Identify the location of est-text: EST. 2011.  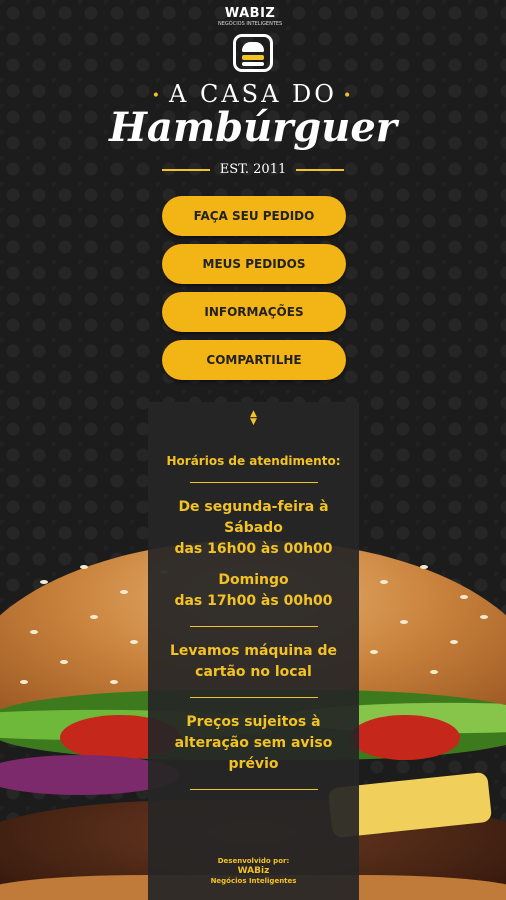
(253, 169).